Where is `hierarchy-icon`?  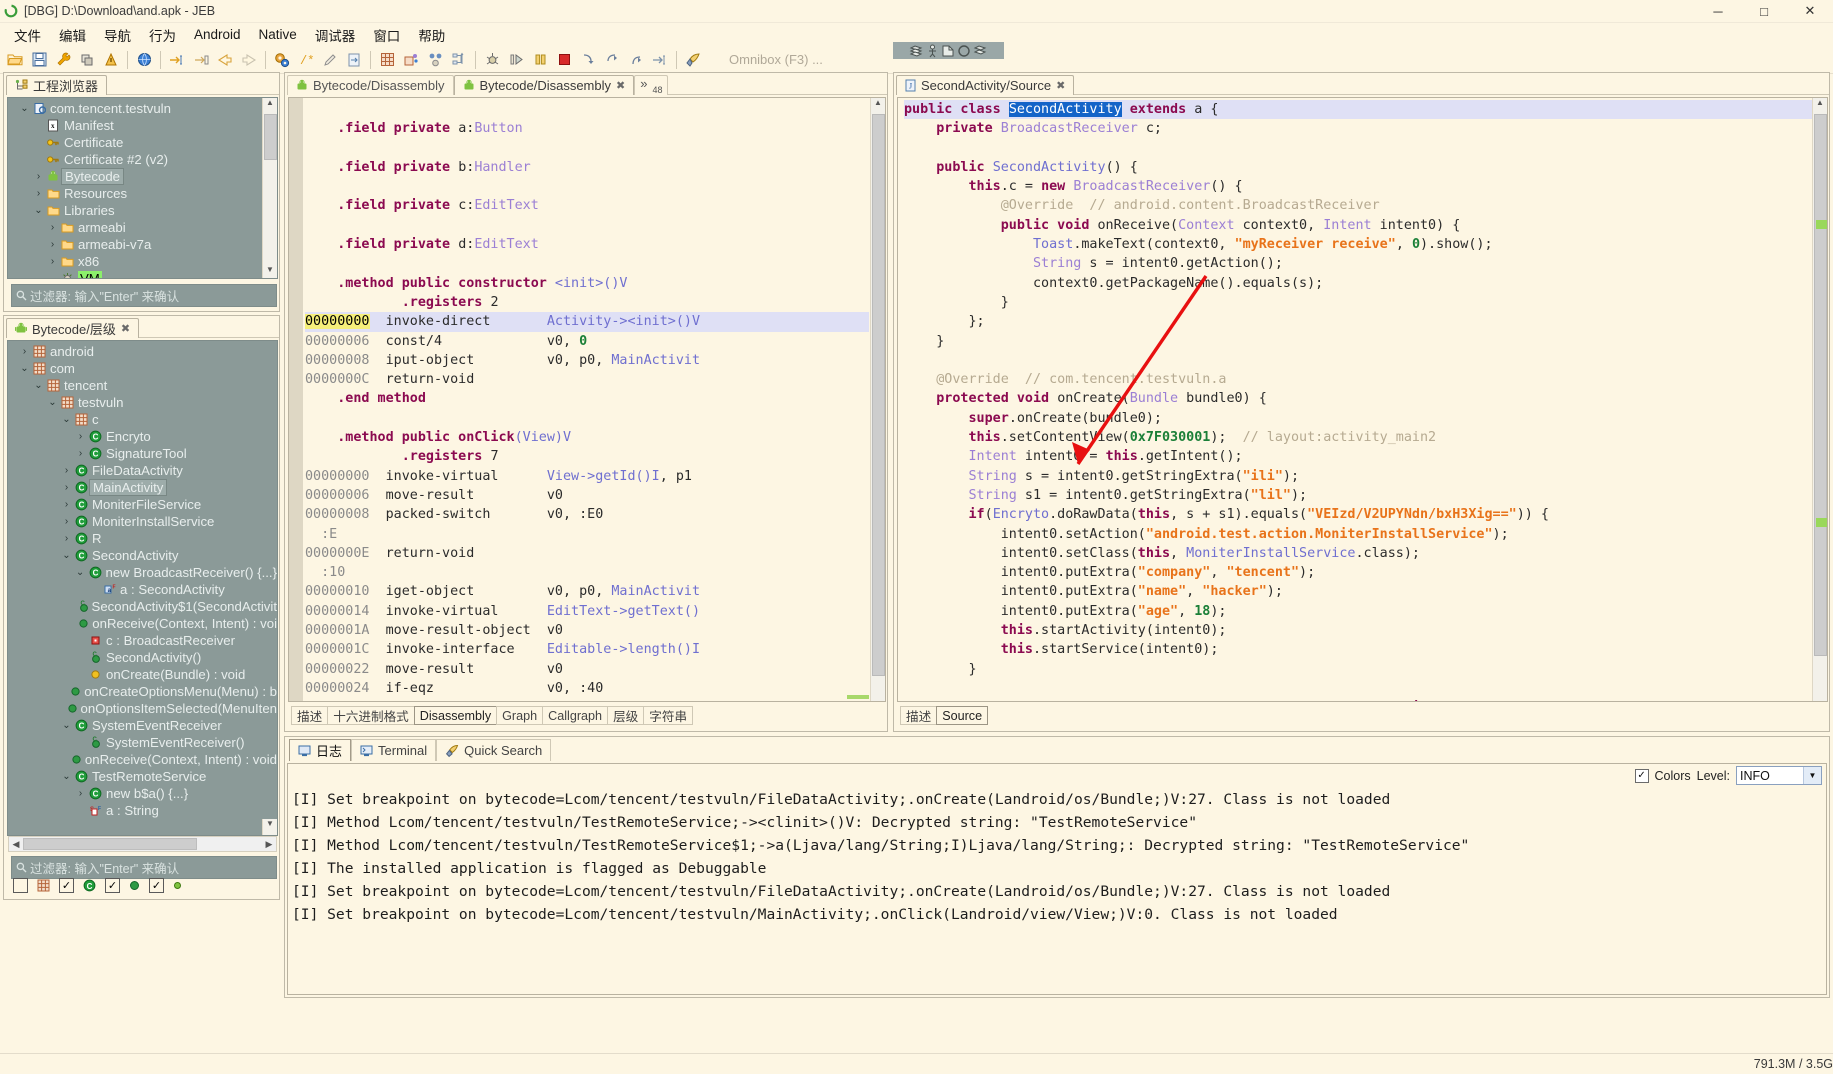 hierarchy-icon is located at coordinates (459, 60).